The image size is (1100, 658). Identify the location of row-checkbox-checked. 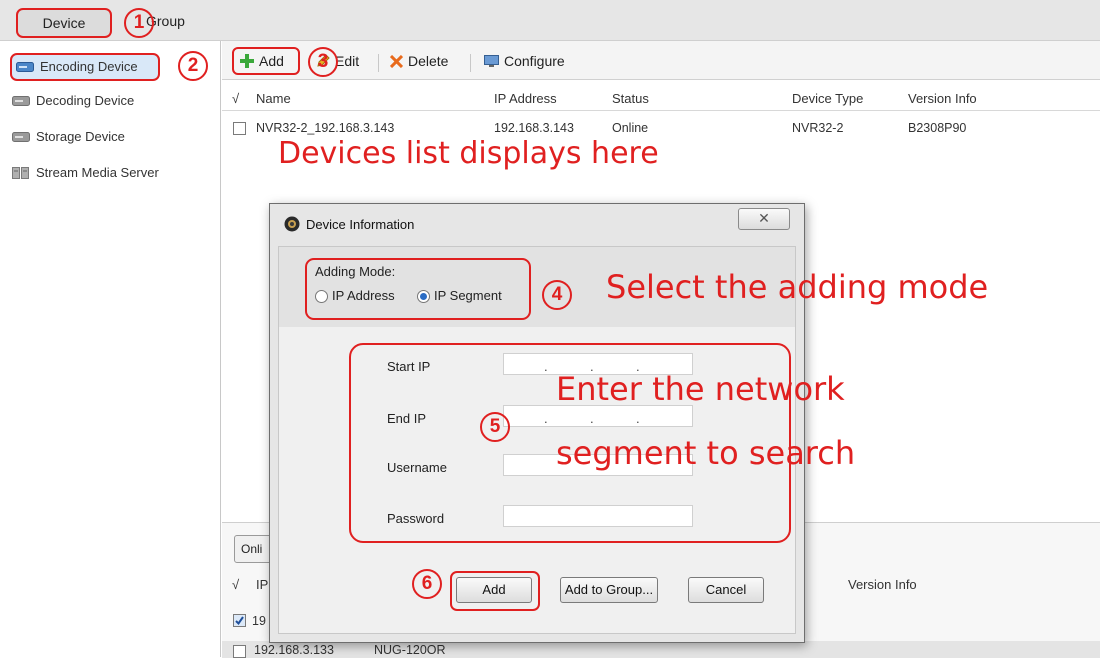
(239, 620).